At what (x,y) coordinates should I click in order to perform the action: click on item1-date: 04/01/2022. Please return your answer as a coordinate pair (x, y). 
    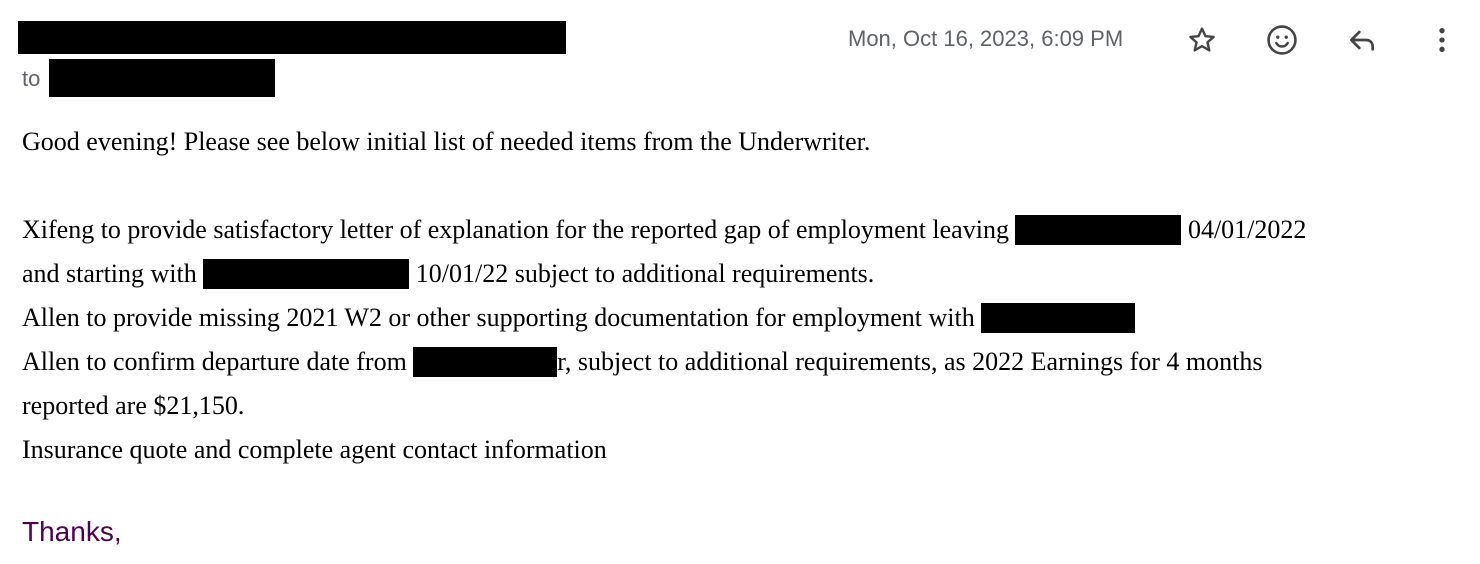
    Looking at the image, I should click on (1244, 229).